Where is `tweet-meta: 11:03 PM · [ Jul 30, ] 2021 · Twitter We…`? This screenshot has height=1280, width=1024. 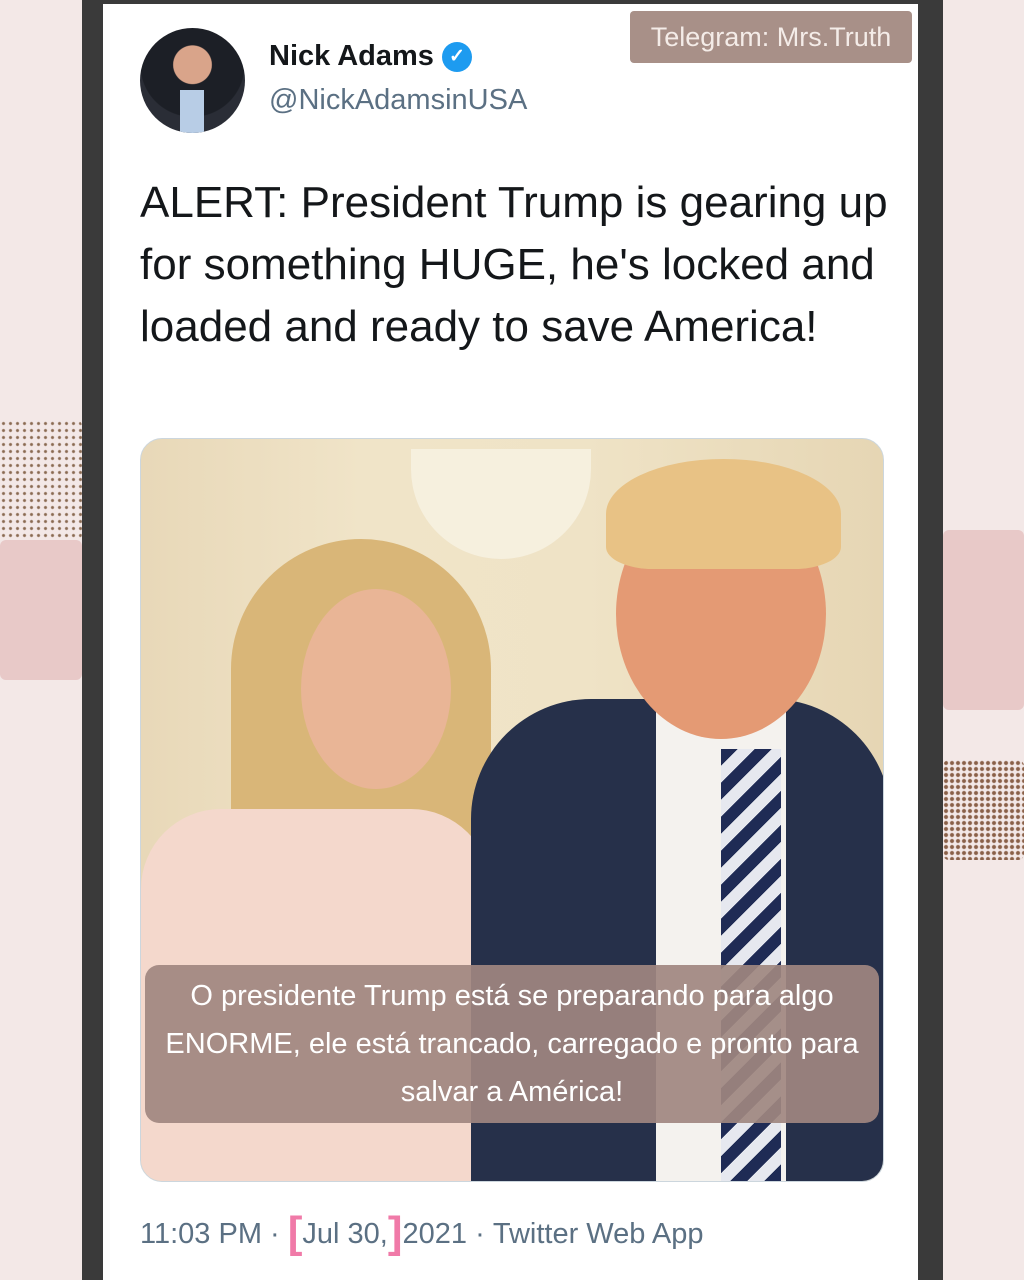 tweet-meta: 11:03 PM · [ Jul 30, ] 2021 · Twitter We… is located at coordinates (422, 1232).